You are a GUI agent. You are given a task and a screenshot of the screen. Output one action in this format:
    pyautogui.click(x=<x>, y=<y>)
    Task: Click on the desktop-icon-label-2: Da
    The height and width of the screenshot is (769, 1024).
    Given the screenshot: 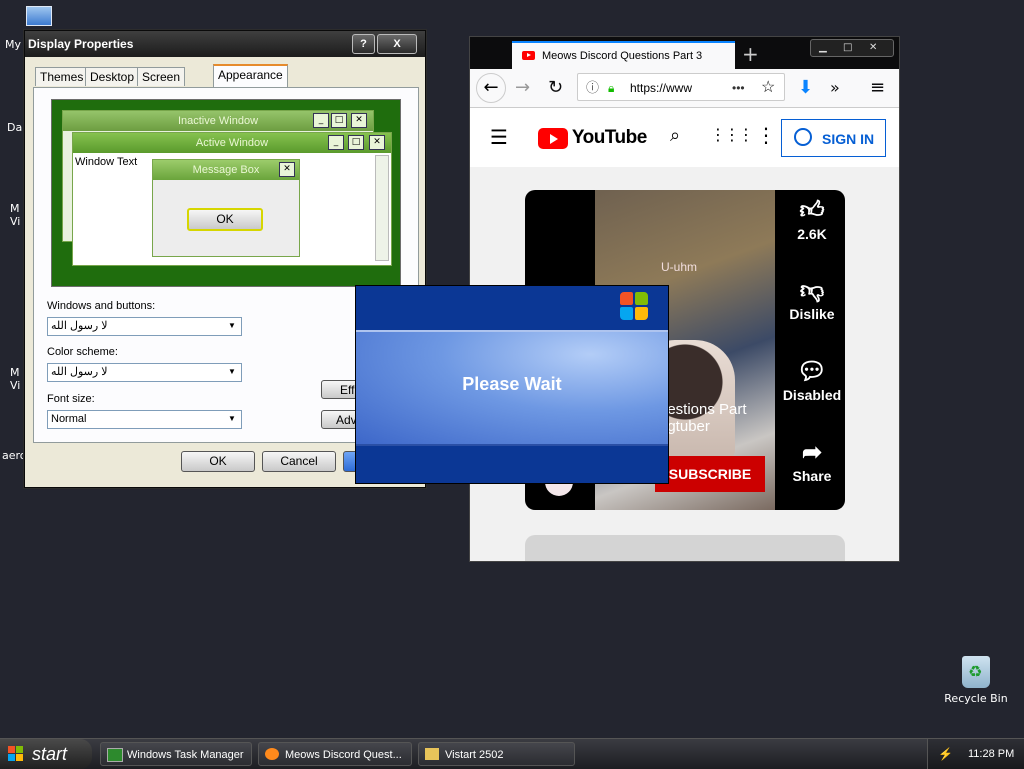 What is the action you would take?
    pyautogui.click(x=15, y=127)
    